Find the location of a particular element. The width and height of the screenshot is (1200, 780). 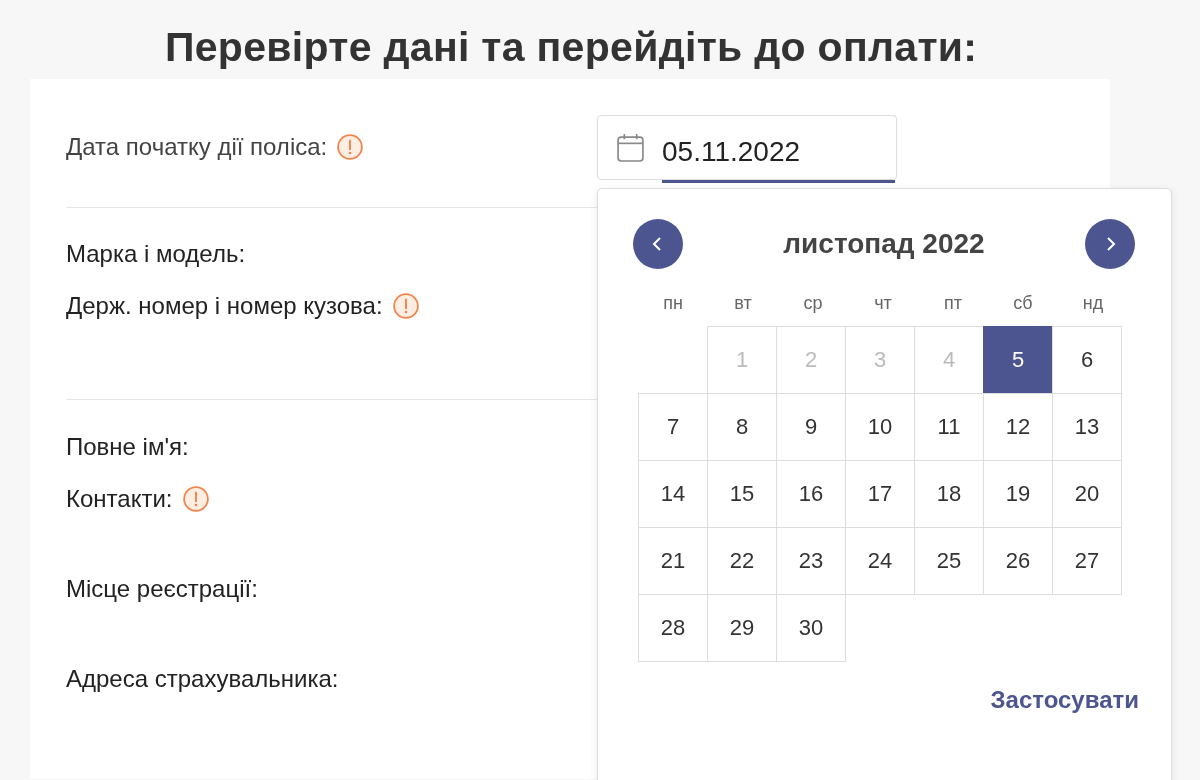

weekday-label: пт is located at coordinates (953, 303).